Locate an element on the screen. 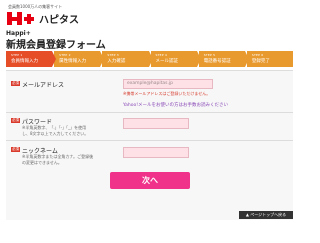 This screenshot has width=320, height=243. step-5: STEP 5 電話番号認証 is located at coordinates (224, 59).